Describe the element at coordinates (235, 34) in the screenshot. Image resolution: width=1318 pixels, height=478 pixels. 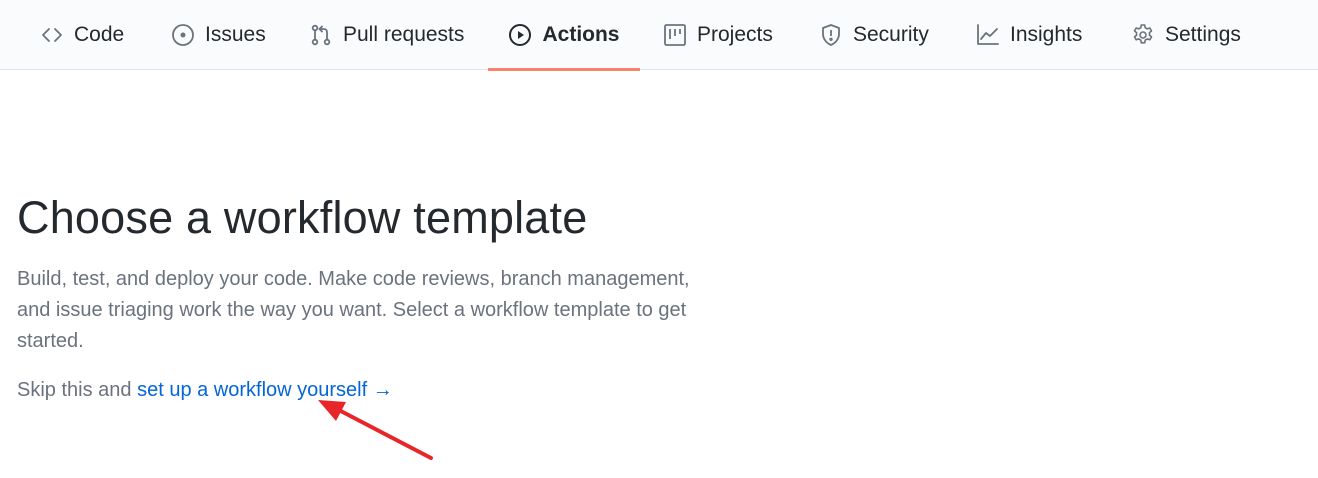
I see `tab-label: Issues` at that location.